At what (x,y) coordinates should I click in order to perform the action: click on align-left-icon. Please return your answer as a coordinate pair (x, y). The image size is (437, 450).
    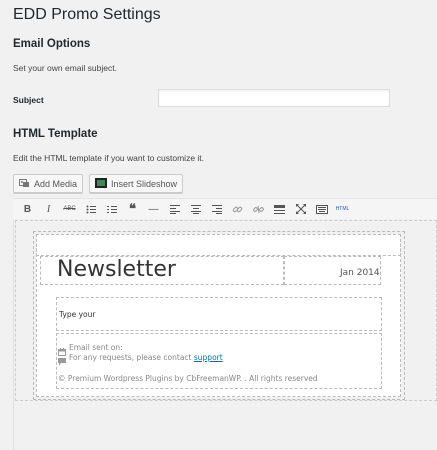
    Looking at the image, I should click on (174, 209).